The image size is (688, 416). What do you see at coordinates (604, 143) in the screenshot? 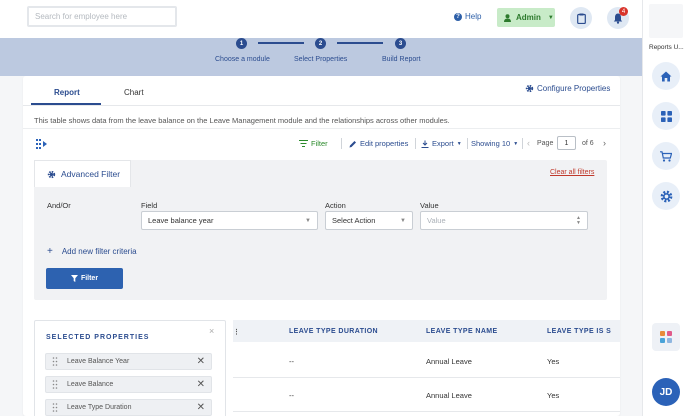
I see `next-page-icon: ›` at bounding box center [604, 143].